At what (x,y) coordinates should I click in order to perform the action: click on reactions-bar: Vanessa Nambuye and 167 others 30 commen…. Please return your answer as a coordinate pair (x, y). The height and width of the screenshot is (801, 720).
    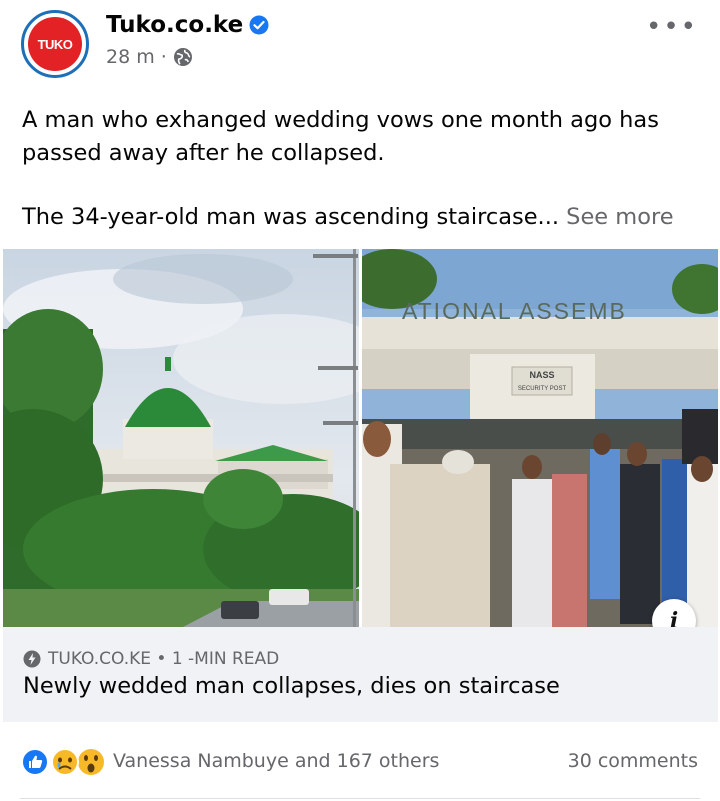
    Looking at the image, I should click on (360, 761).